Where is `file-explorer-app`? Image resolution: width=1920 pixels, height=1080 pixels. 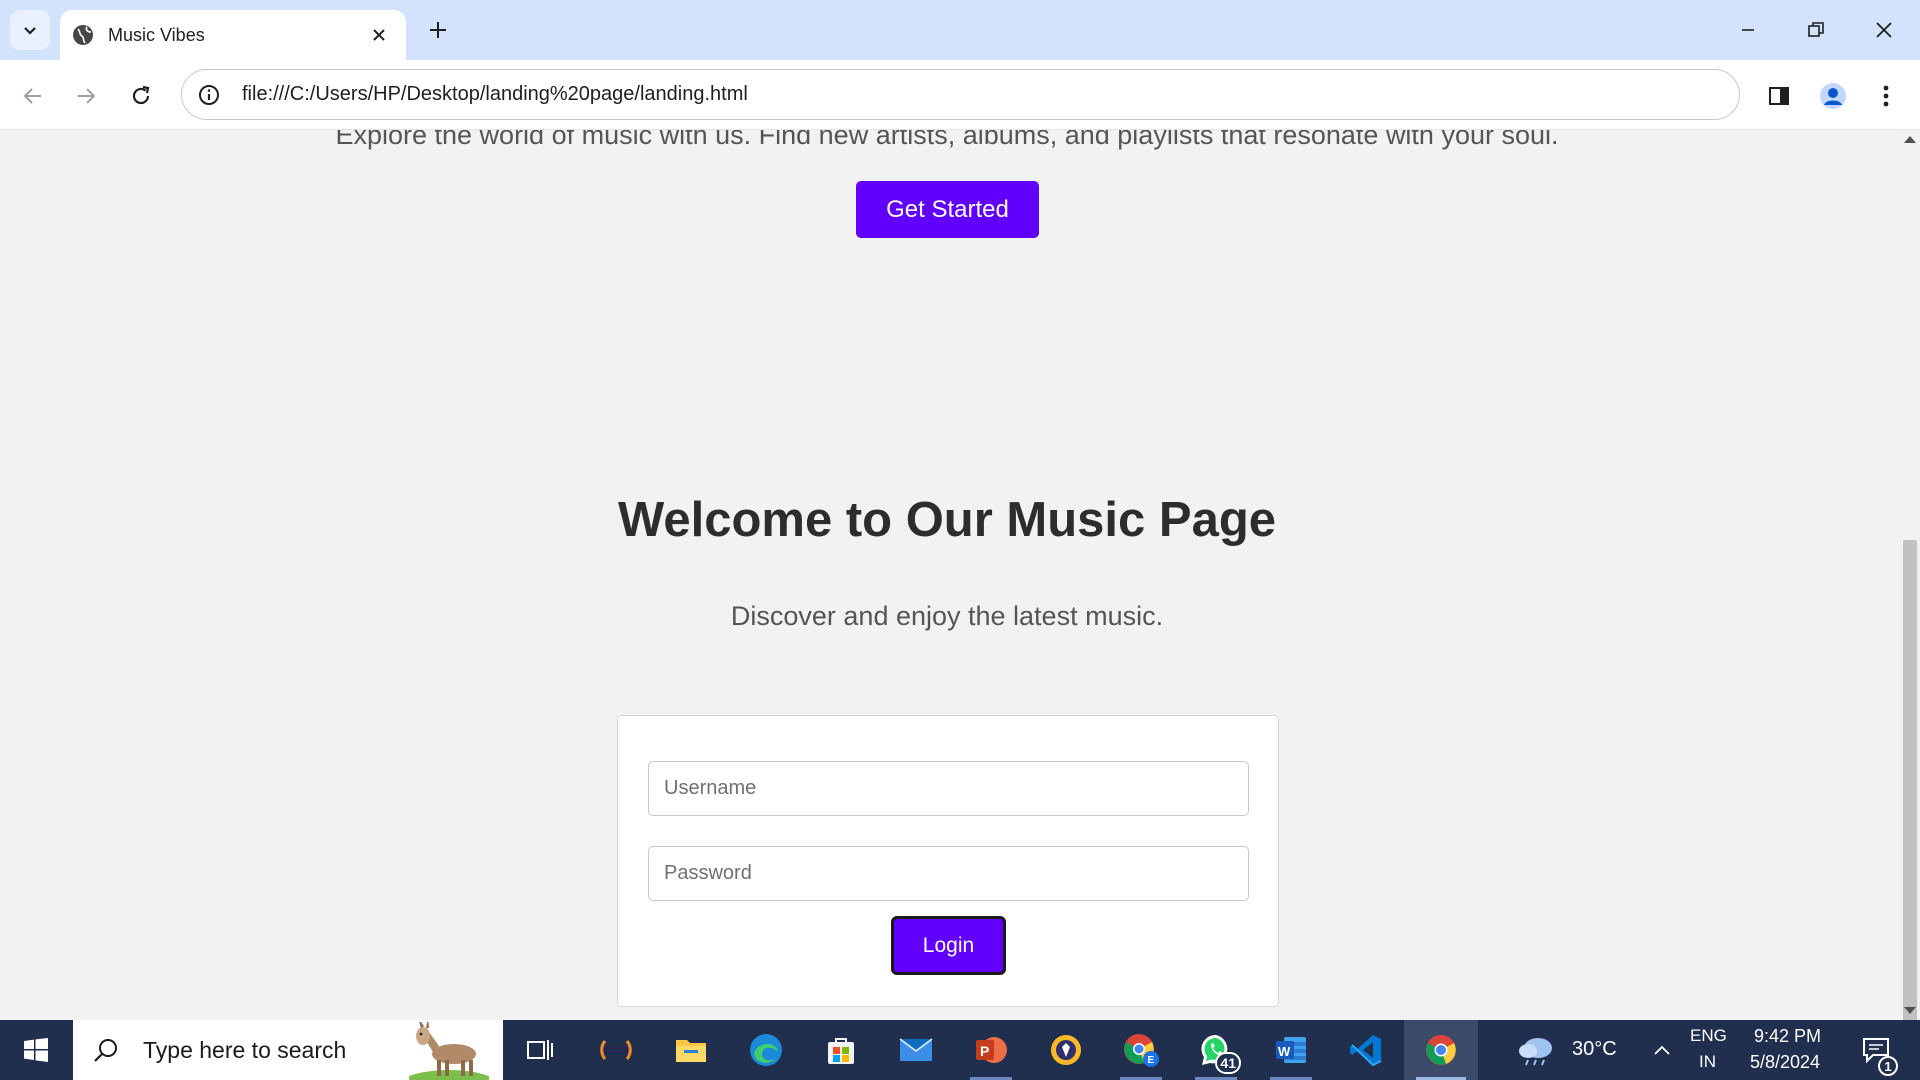 file-explorer-app is located at coordinates (691, 1050).